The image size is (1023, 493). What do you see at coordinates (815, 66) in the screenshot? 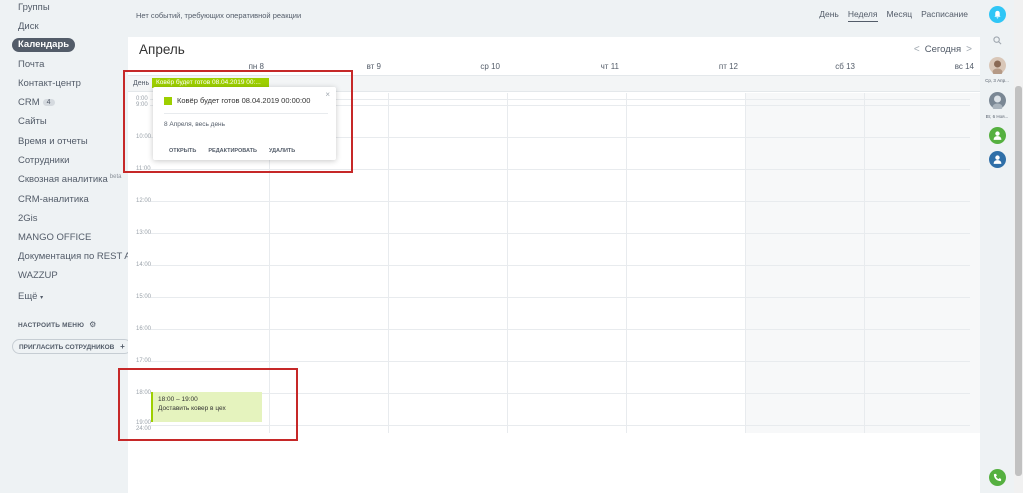
I see `day-header-sat: сб 13` at bounding box center [815, 66].